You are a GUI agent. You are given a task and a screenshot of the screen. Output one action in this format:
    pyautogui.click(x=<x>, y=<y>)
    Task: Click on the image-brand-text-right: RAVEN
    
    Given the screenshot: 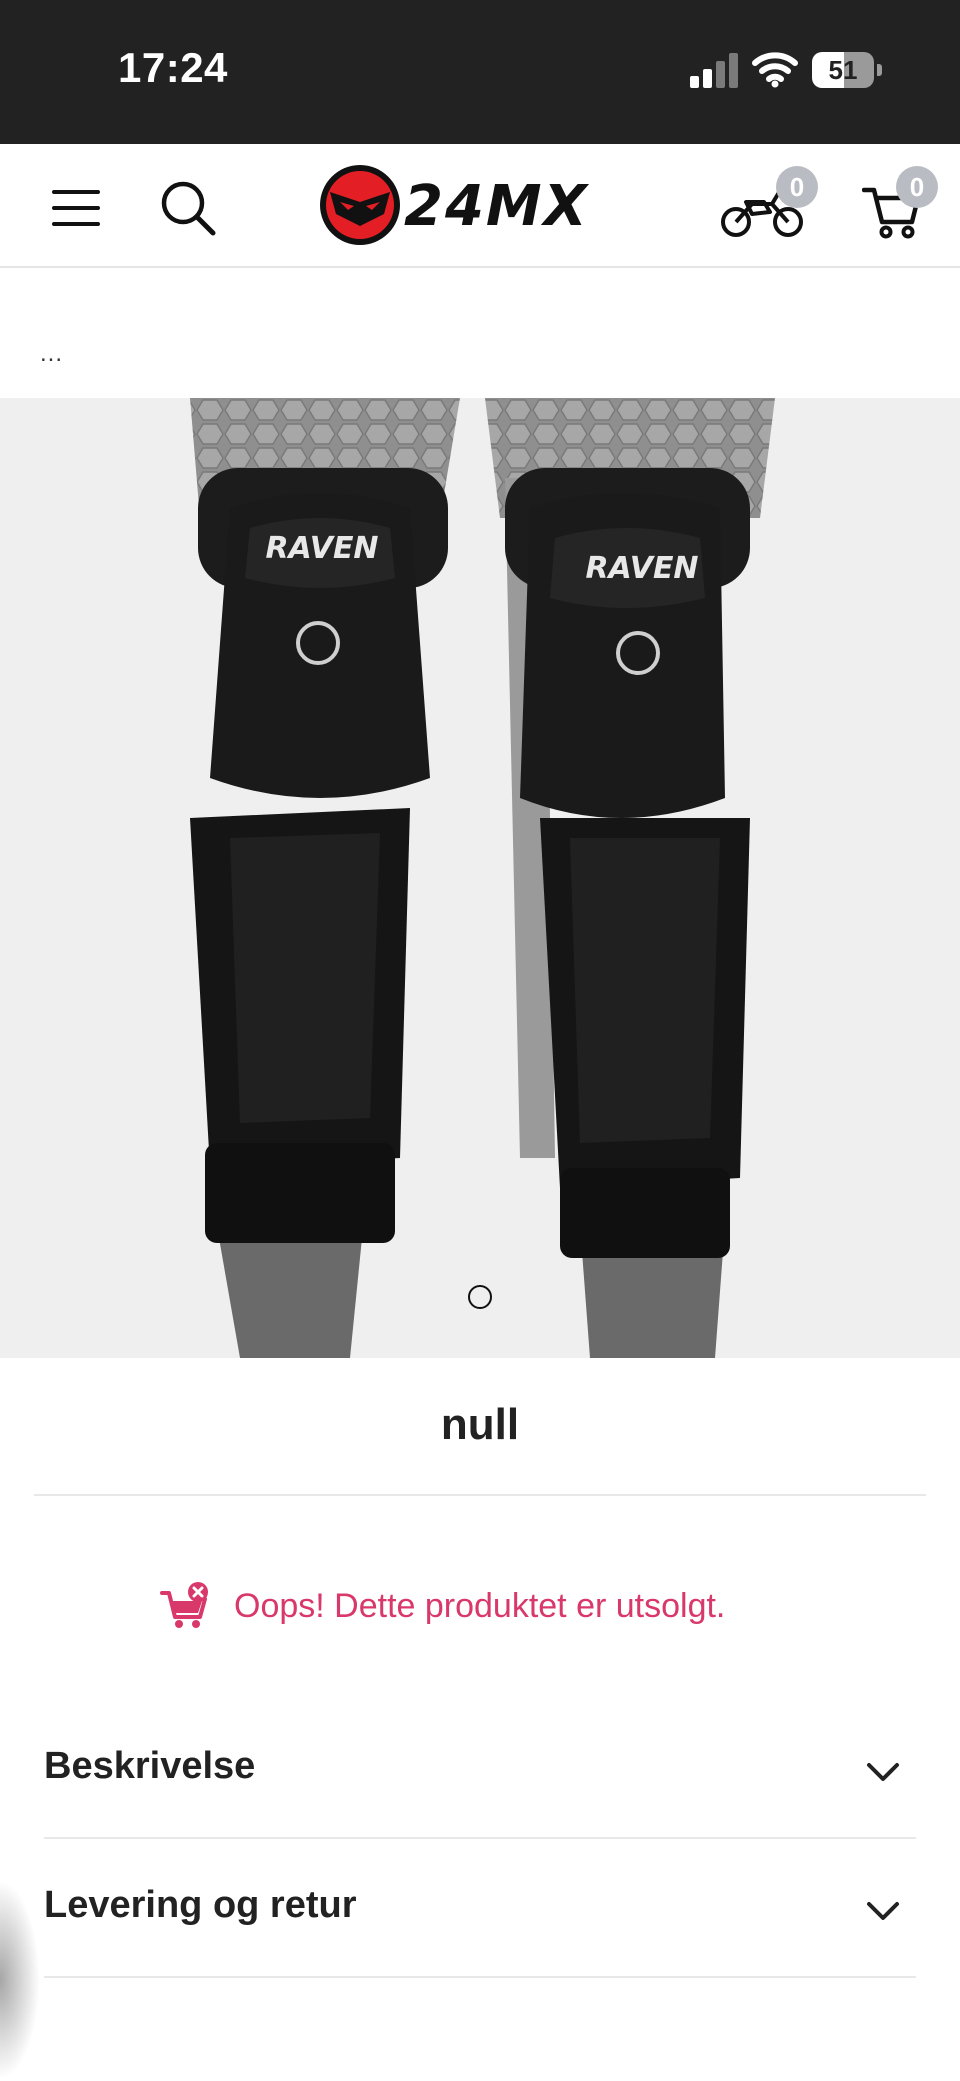 What is the action you would take?
    pyautogui.click(x=641, y=568)
    